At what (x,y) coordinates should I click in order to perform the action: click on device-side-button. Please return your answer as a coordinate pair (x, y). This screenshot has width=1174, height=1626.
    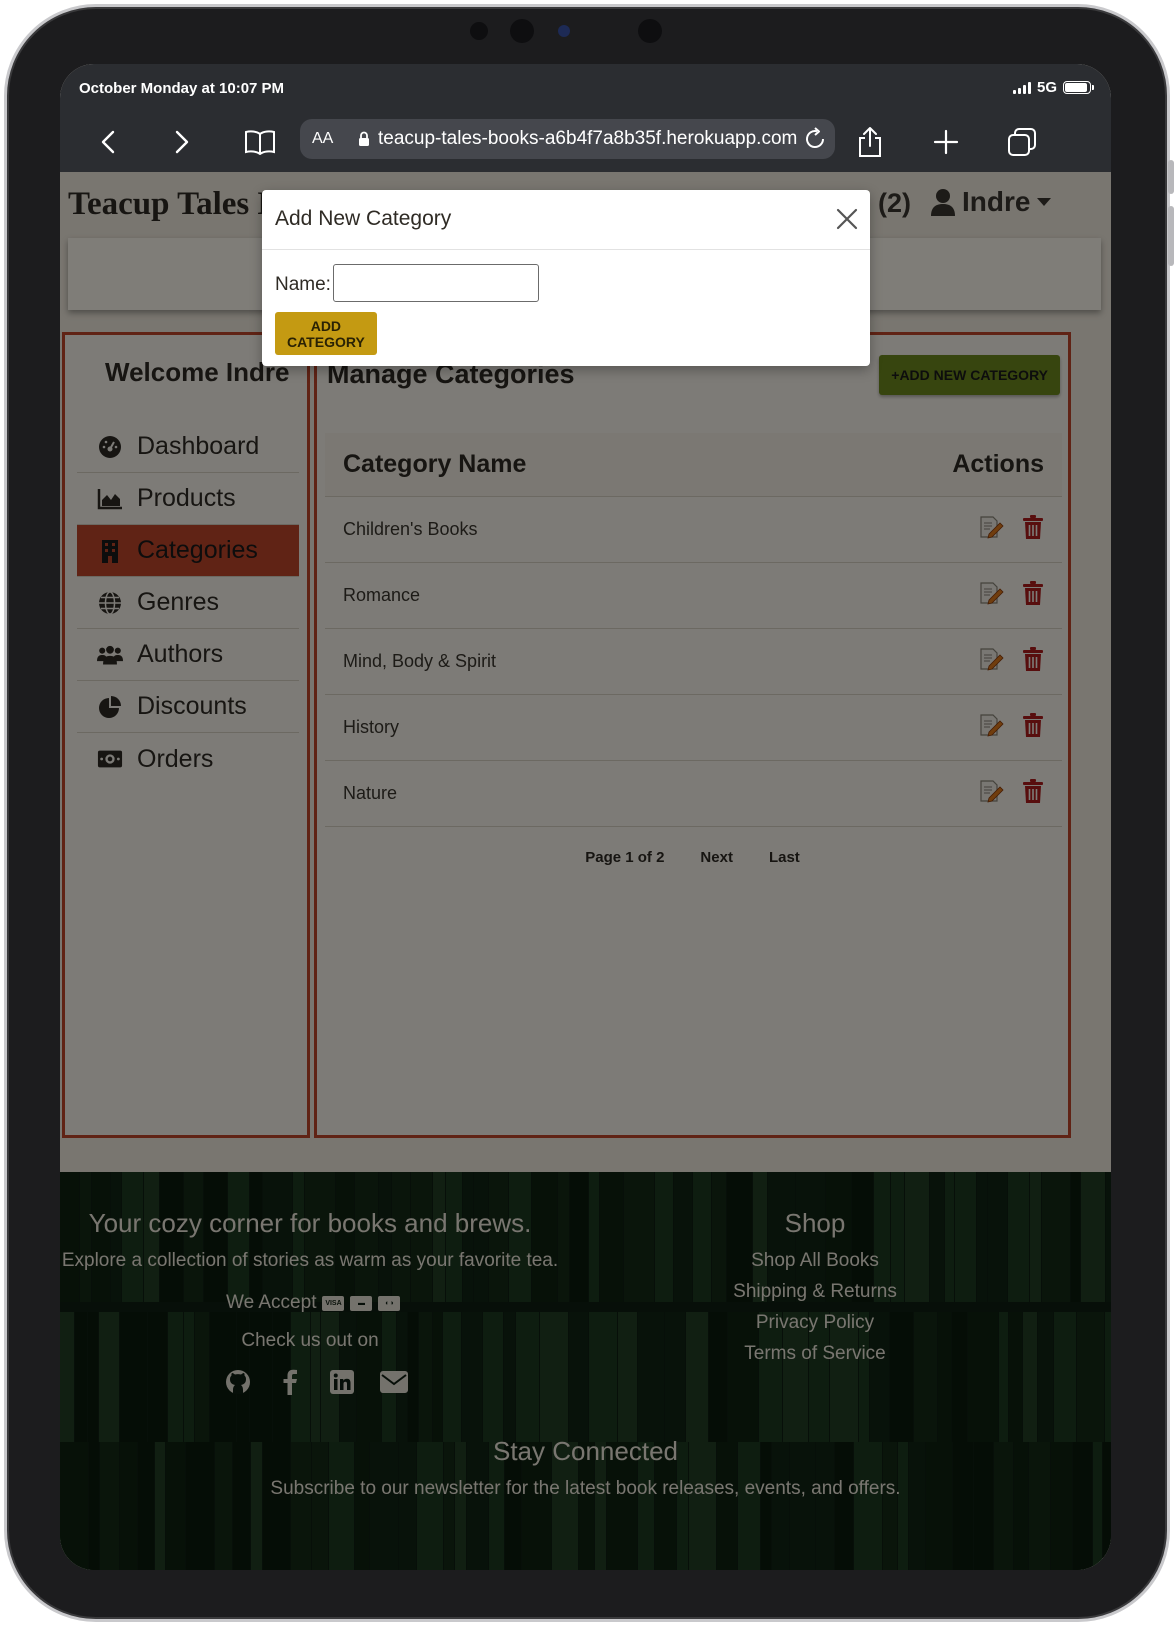
    Looking at the image, I should click on (1171, 177).